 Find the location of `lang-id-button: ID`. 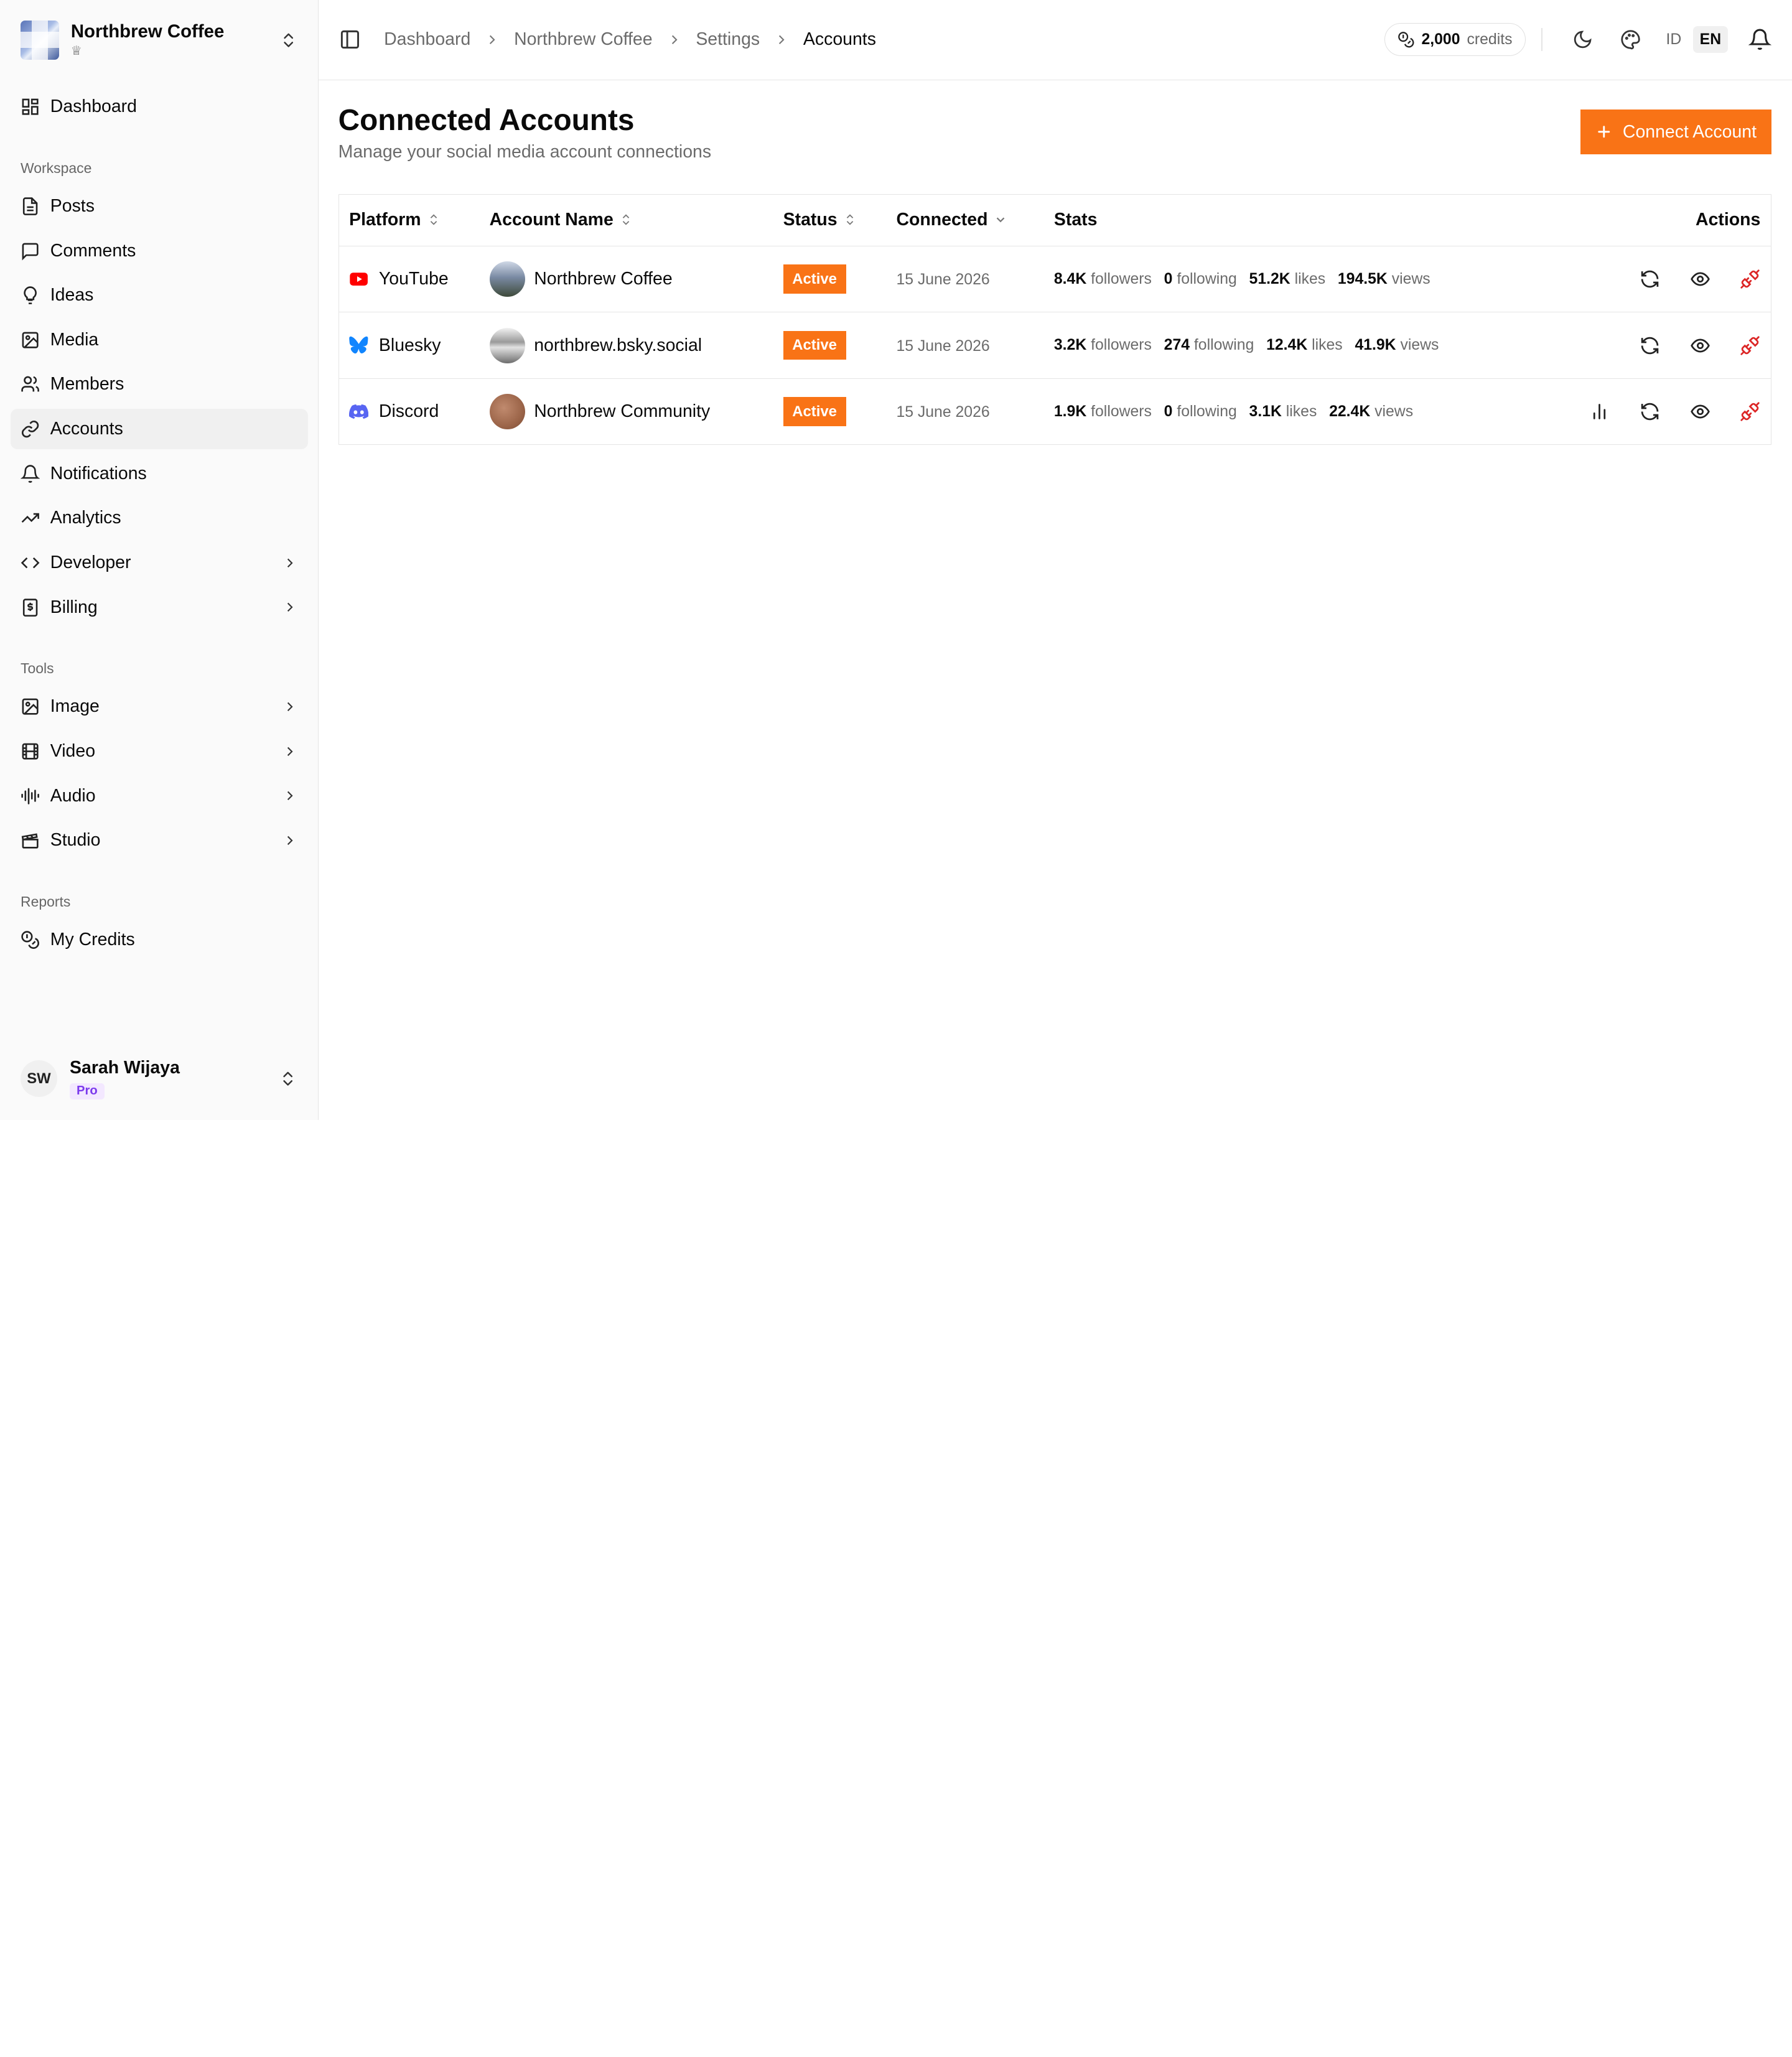

lang-id-button: ID is located at coordinates (1674, 39).